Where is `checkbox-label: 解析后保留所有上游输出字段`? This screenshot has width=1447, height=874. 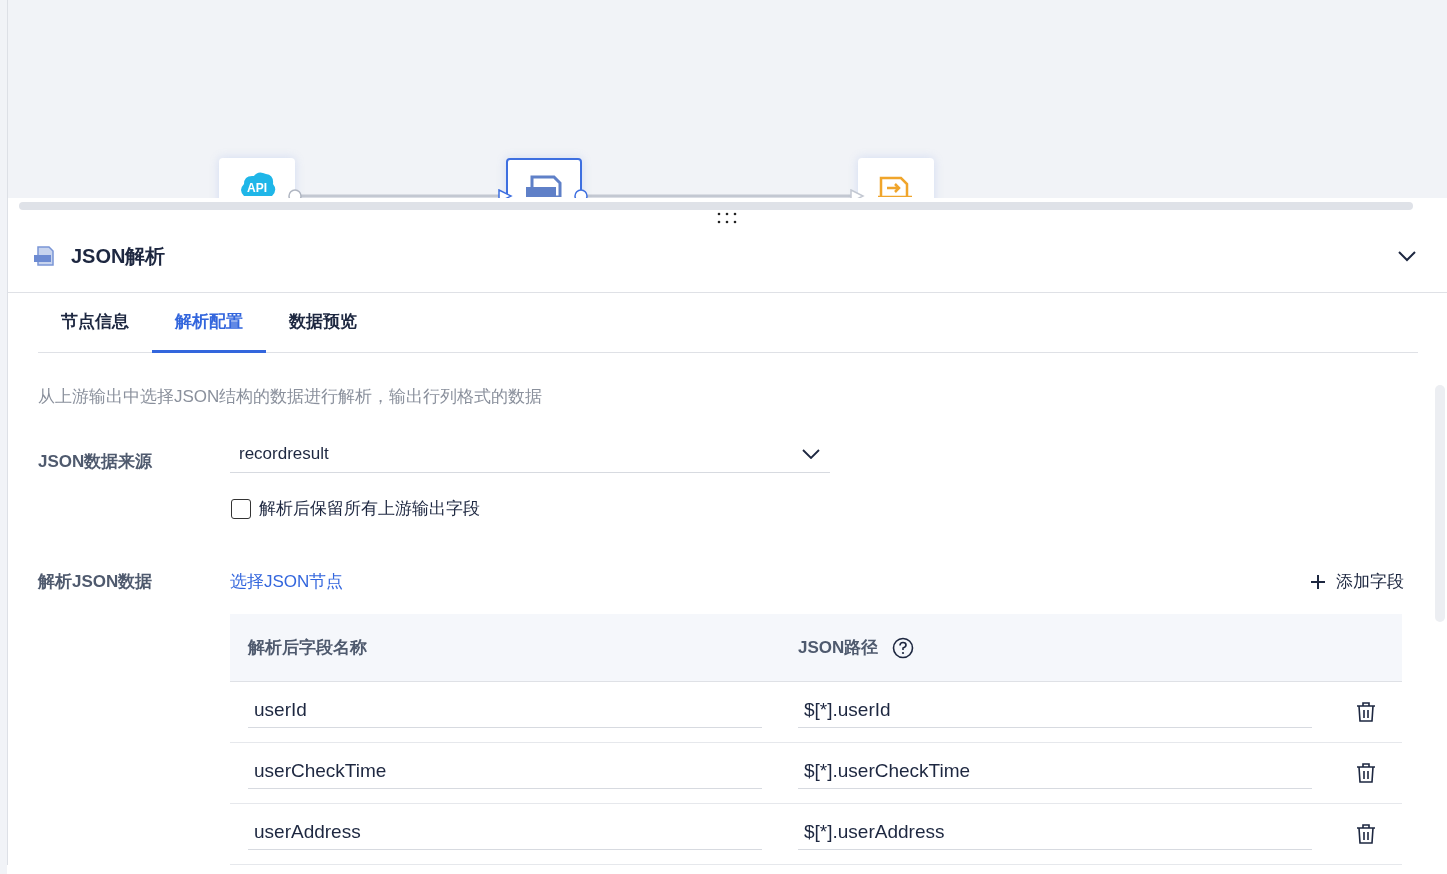 checkbox-label: 解析后保留所有上游输出字段 is located at coordinates (369, 509).